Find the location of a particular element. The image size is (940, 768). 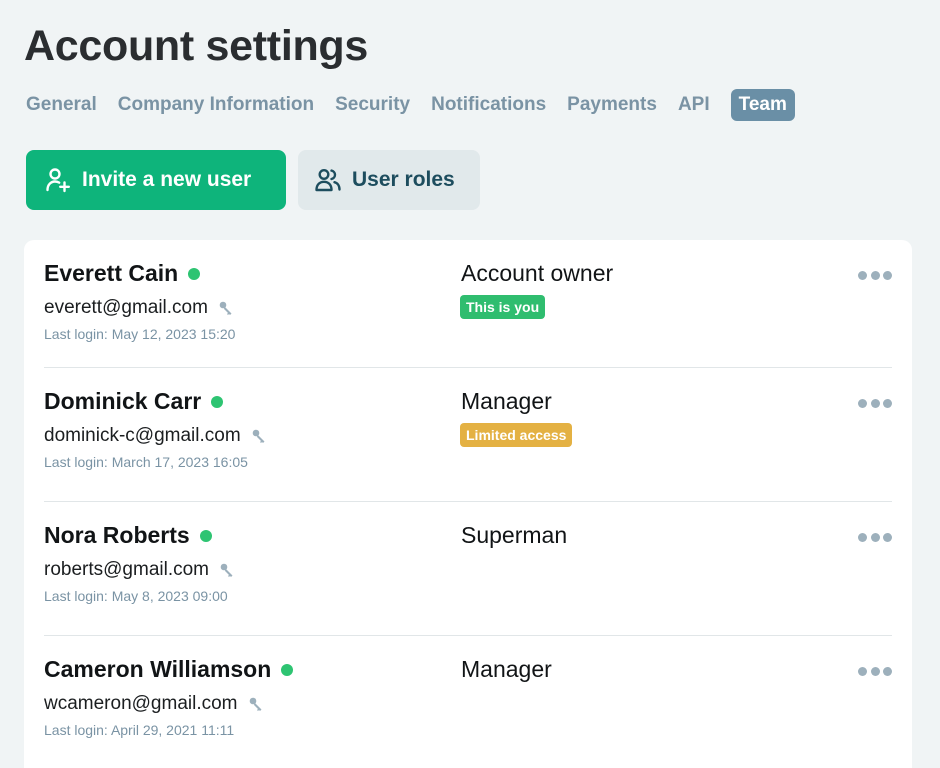

user-name-text: Nora Roberts is located at coordinates (117, 535).